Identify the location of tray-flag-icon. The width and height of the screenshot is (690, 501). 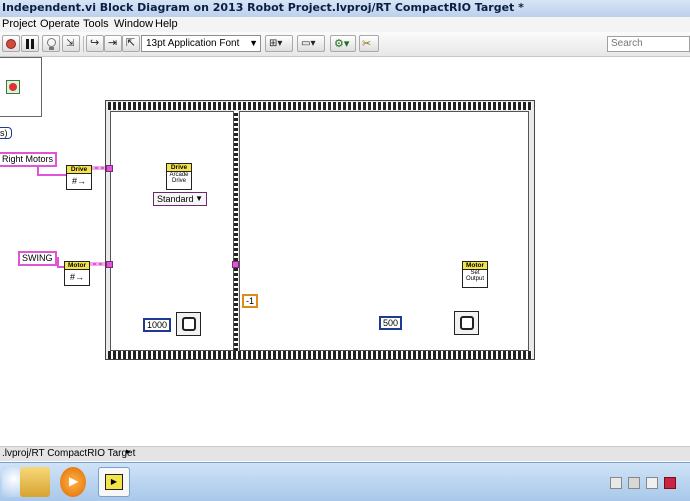
(616, 483).